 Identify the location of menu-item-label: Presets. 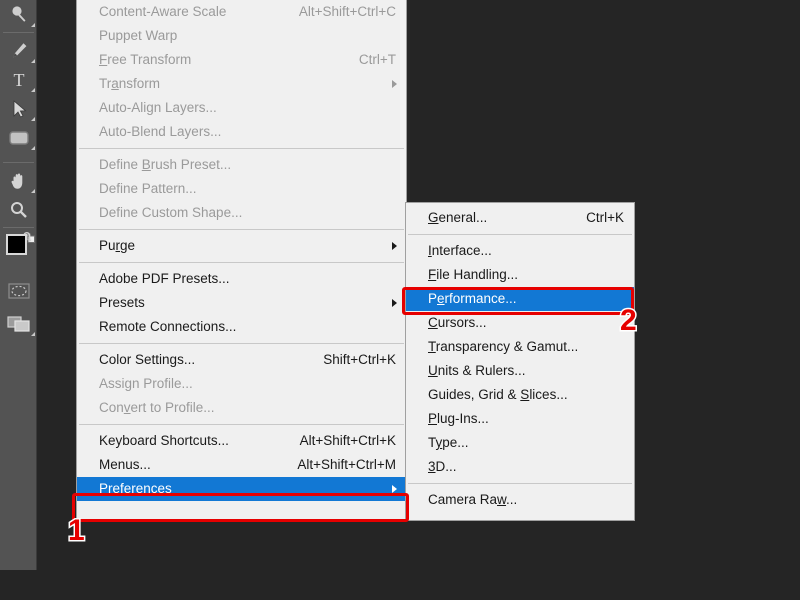
(122, 302).